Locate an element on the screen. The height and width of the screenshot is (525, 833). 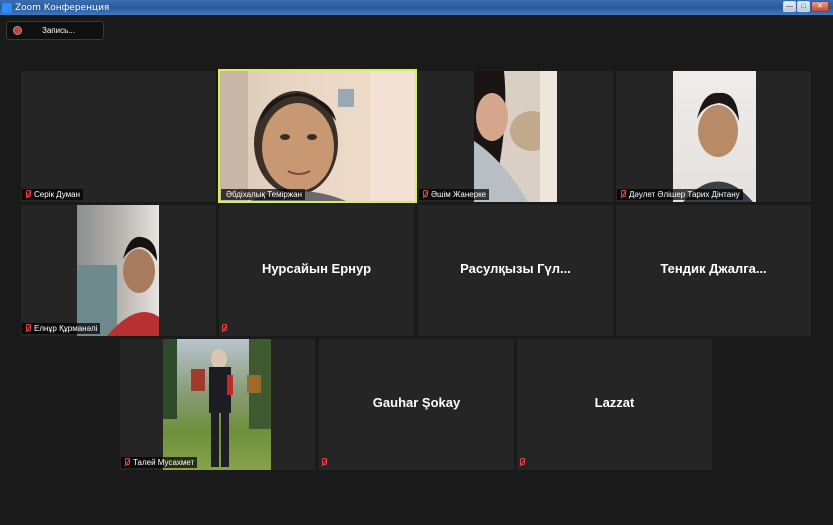
participant-tile: Әшім Жанеркe is located at coordinates (515, 136).